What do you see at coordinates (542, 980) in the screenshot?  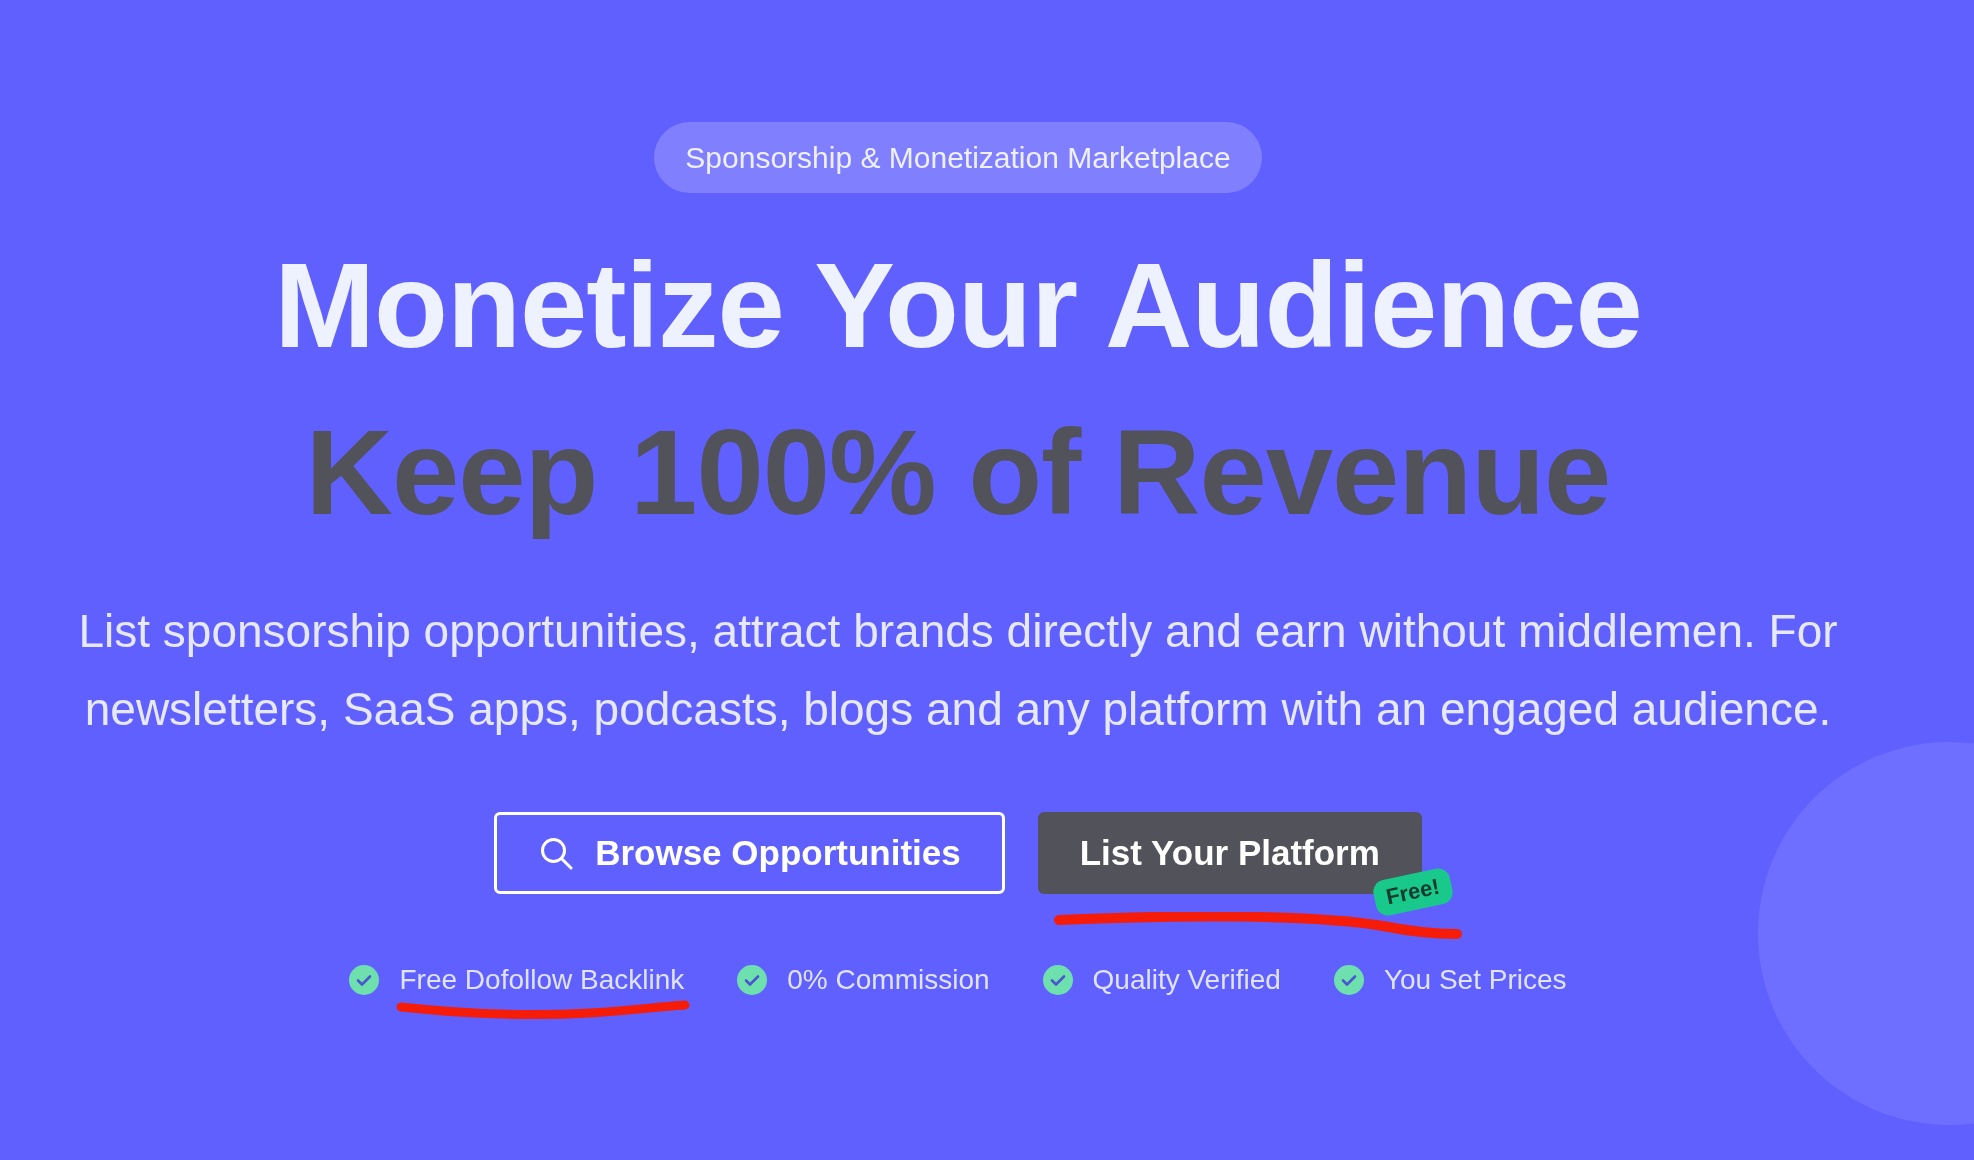 I see `feature-label: Free Dofollow Backlink` at bounding box center [542, 980].